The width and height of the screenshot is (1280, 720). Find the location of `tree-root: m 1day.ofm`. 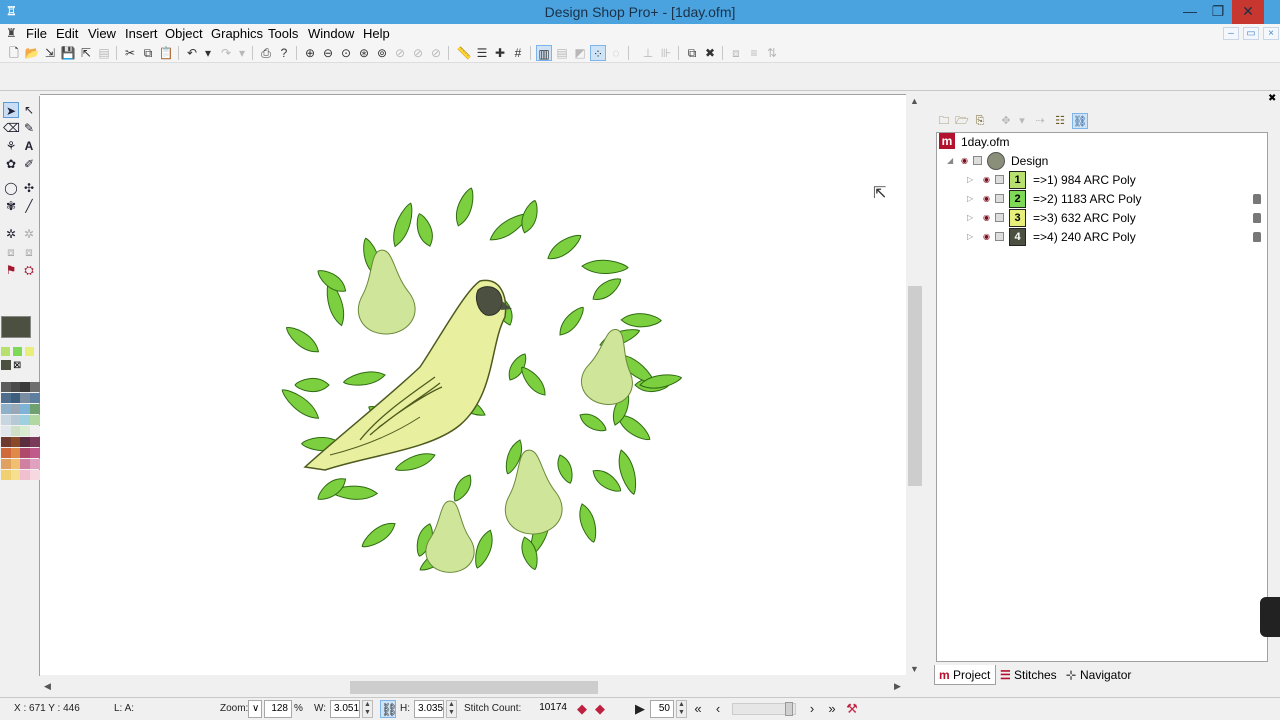

tree-root: m 1day.ofm is located at coordinates (1102, 142).